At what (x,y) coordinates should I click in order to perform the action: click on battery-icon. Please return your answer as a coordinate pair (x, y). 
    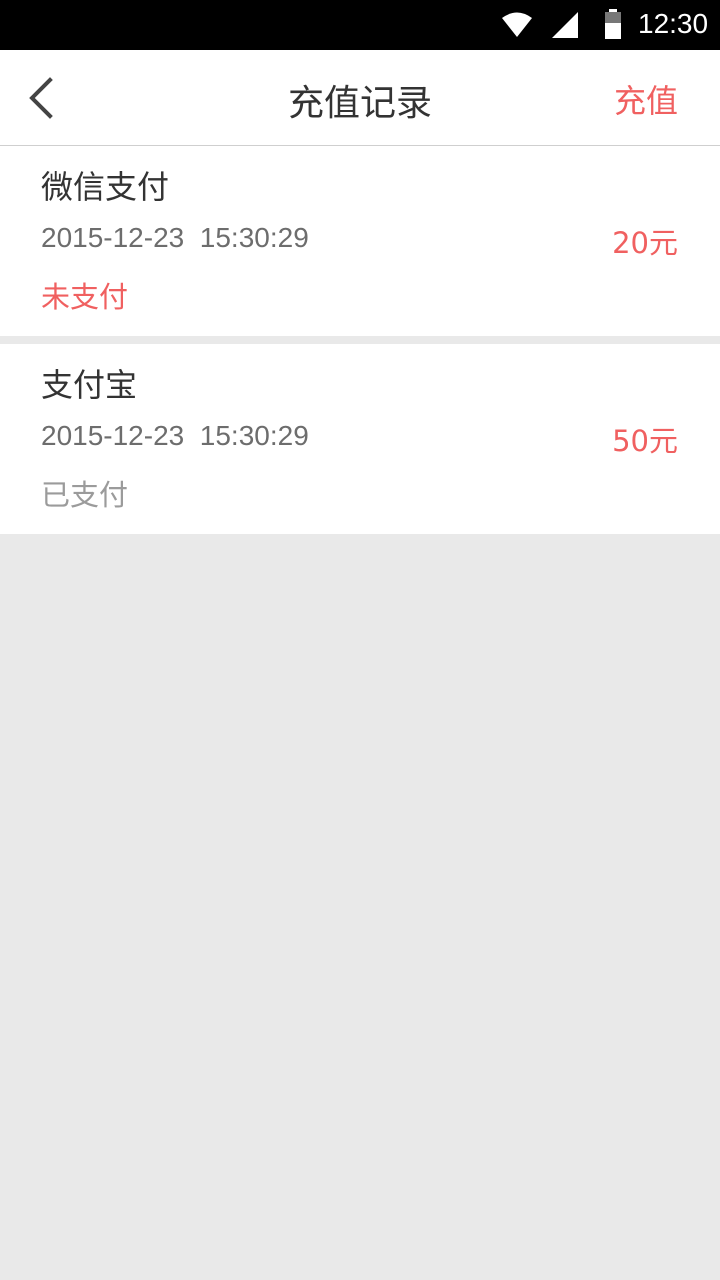
    Looking at the image, I should click on (613, 26).